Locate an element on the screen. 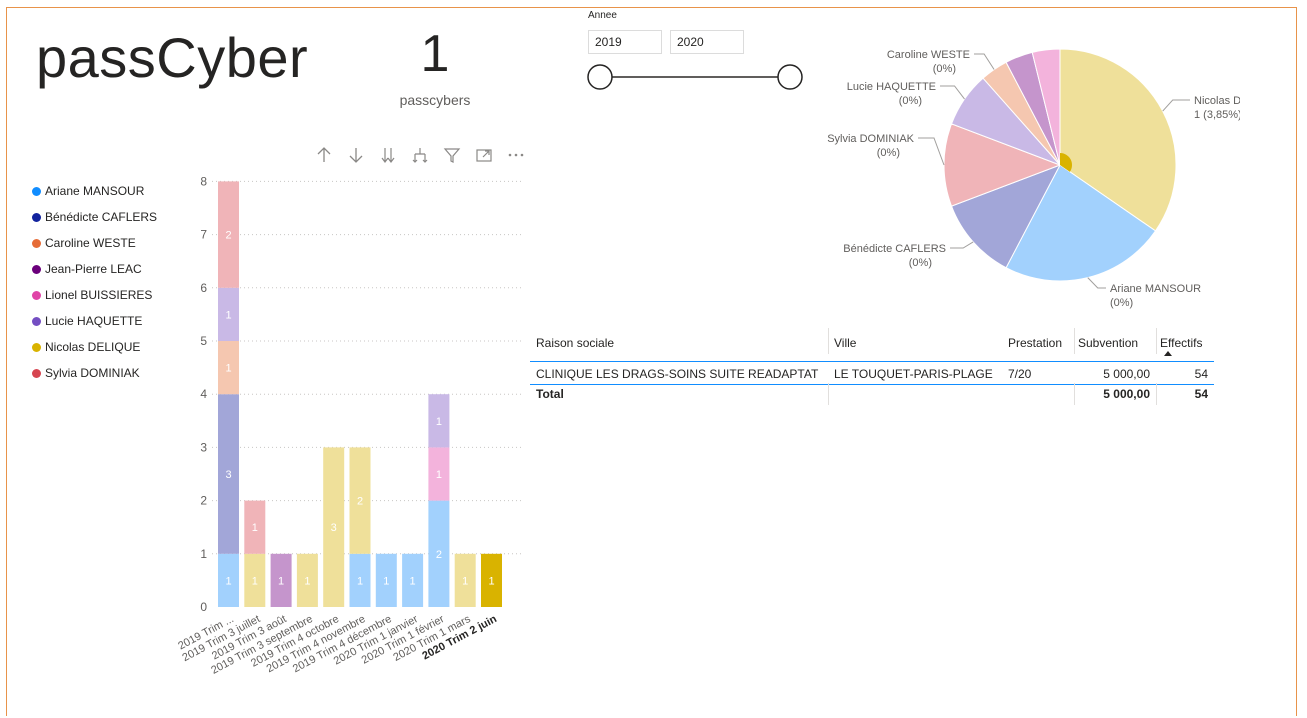 The width and height of the screenshot is (1307, 718). y-tick-label: 0 is located at coordinates (203, 607).